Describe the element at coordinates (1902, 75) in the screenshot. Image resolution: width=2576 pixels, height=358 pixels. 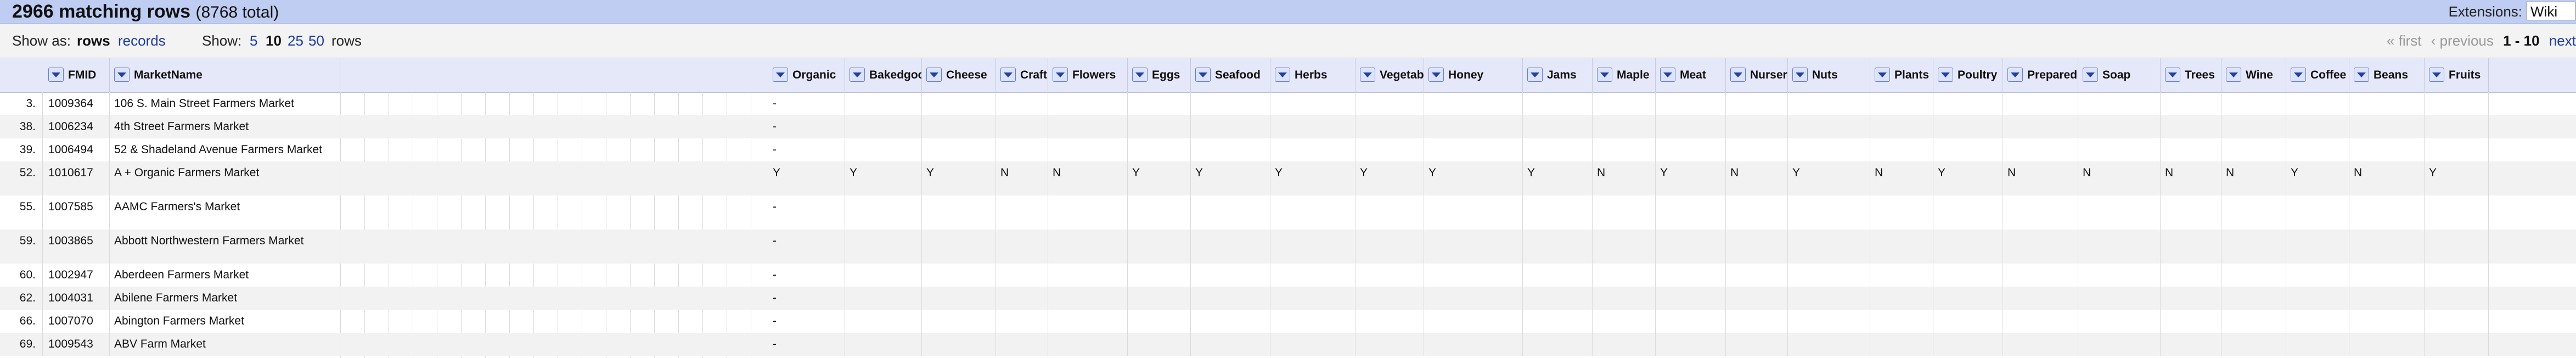
I see `column-header-plants: Plants` at that location.